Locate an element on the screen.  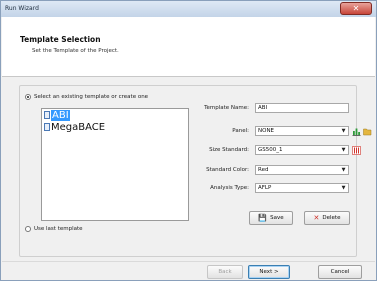
save-button-label: Save is located at coordinates (277, 218).